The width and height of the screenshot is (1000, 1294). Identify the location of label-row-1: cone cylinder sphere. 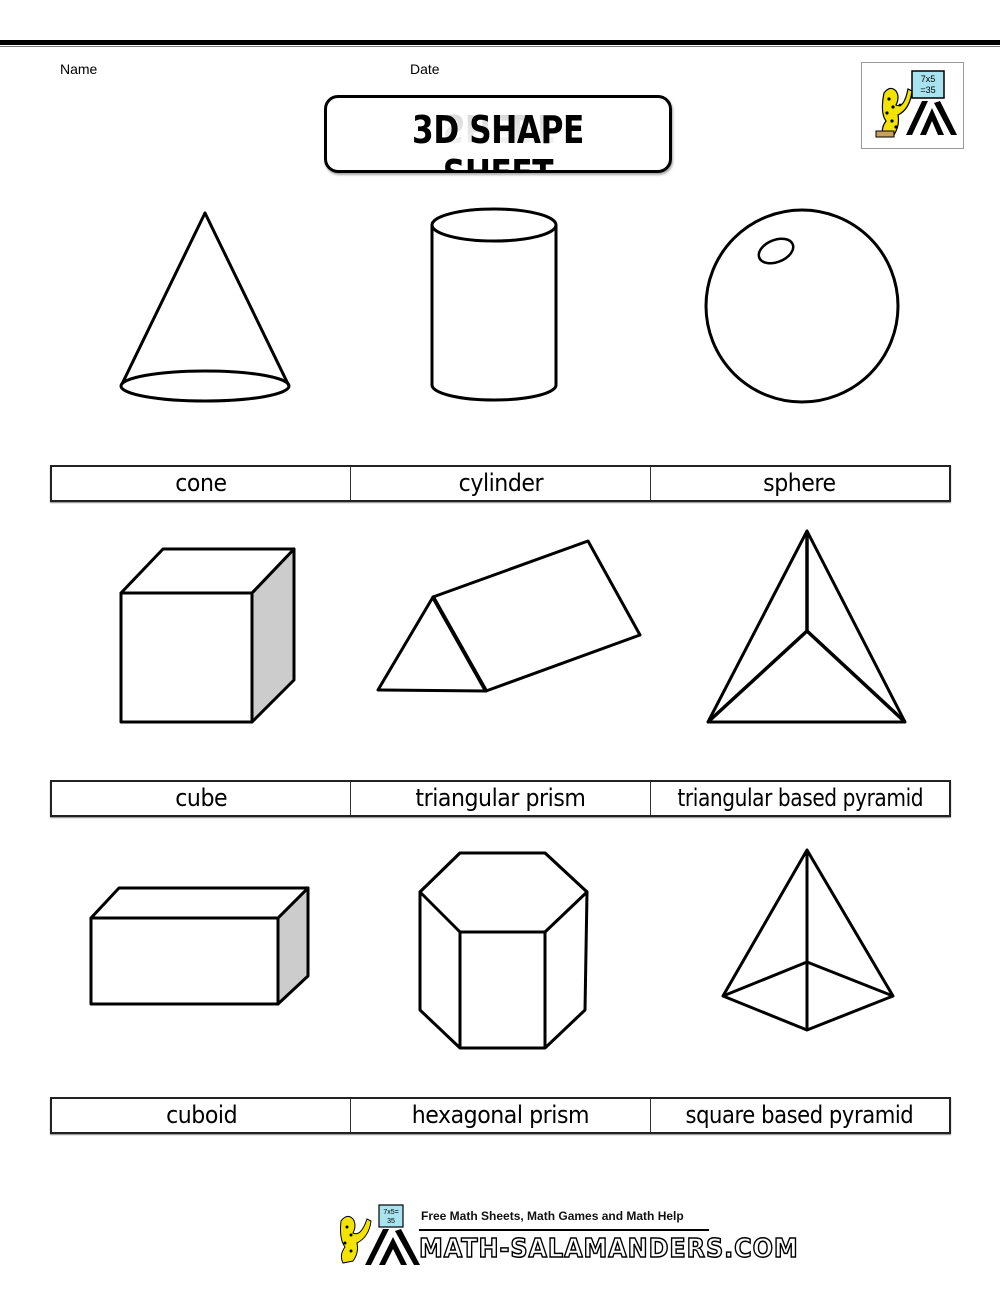
(500, 483).